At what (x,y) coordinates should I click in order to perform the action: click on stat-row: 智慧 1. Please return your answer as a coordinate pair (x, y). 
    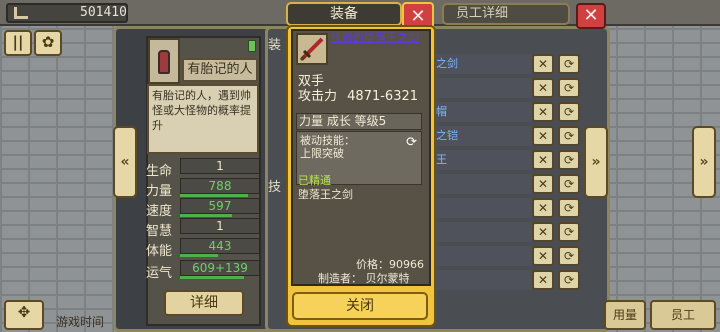
    Looking at the image, I should click on (205, 228).